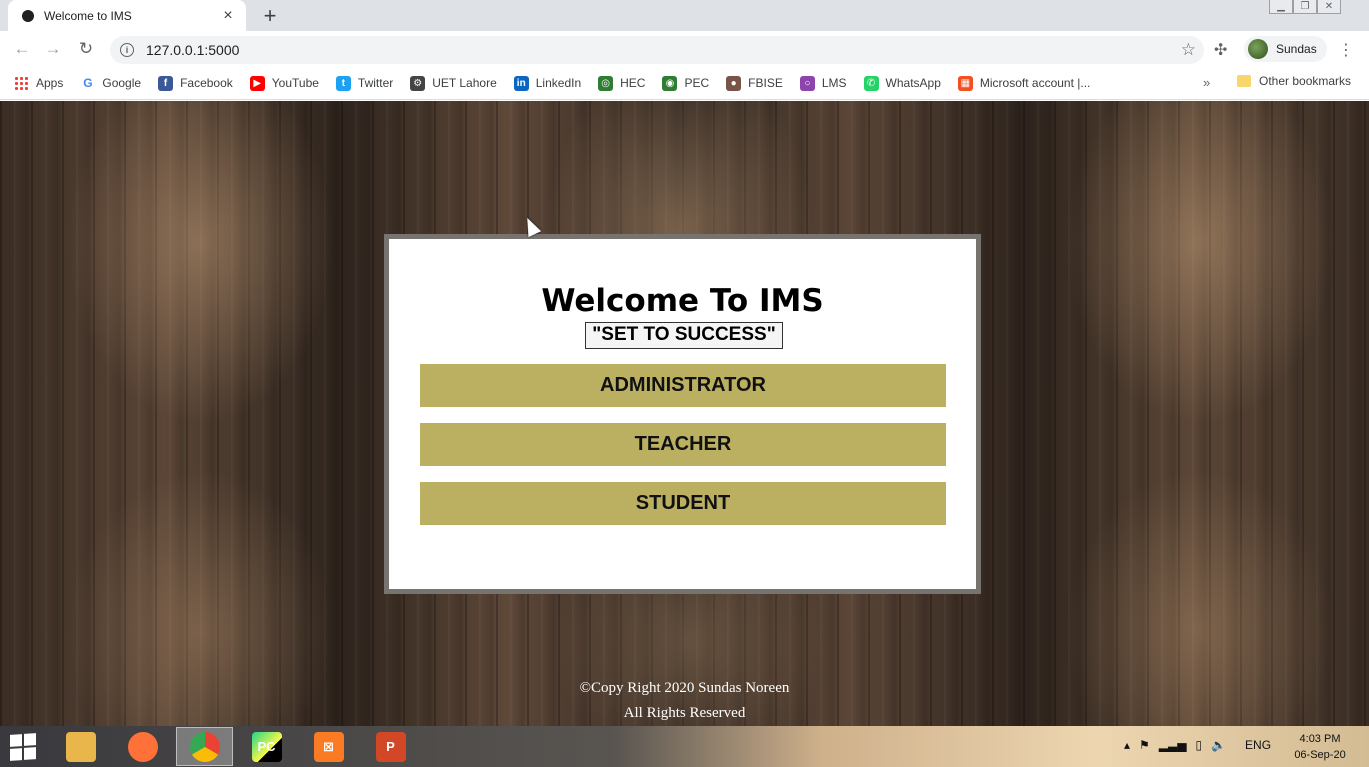 The image size is (1369, 767). I want to click on bookmark-item: ⚙ UET Lahore, so click(453, 83).